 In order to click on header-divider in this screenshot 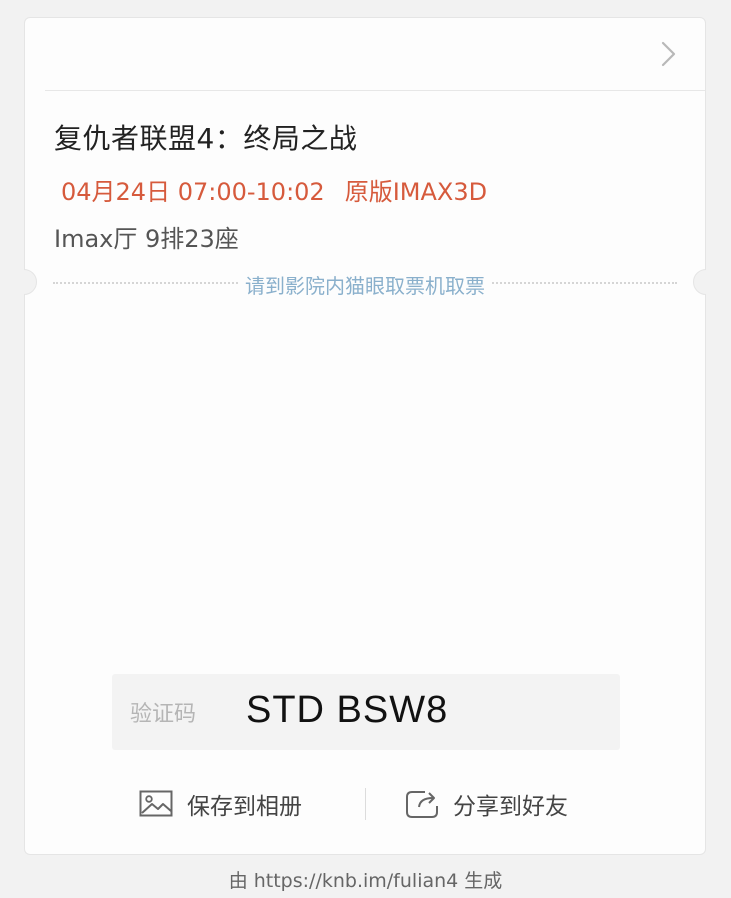, I will do `click(375, 90)`.